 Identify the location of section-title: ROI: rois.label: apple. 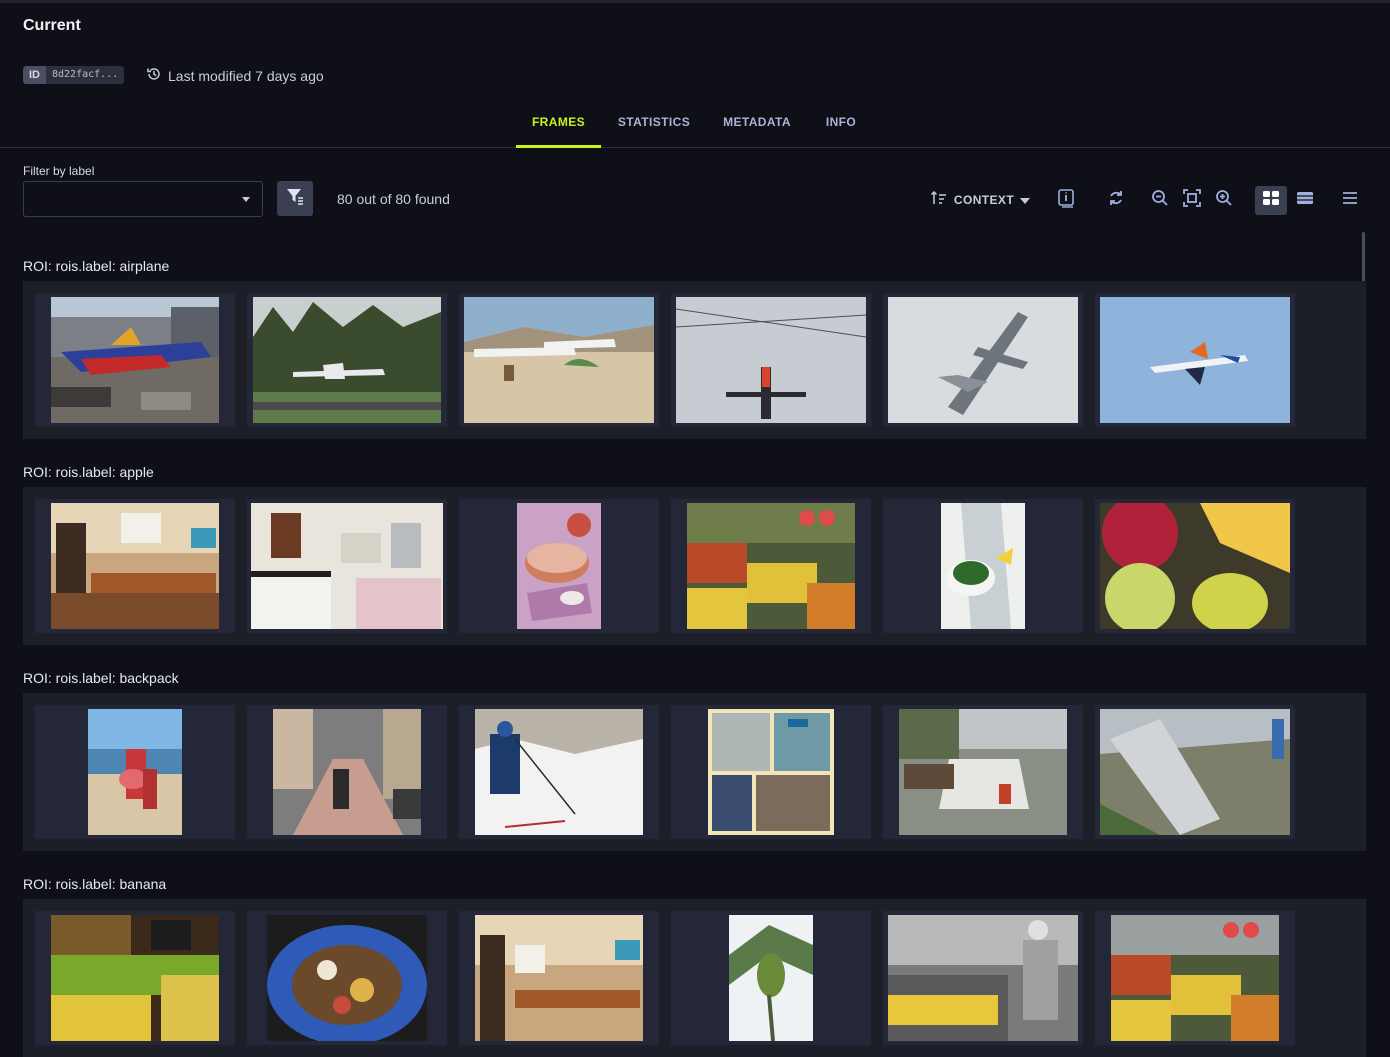
(88, 472).